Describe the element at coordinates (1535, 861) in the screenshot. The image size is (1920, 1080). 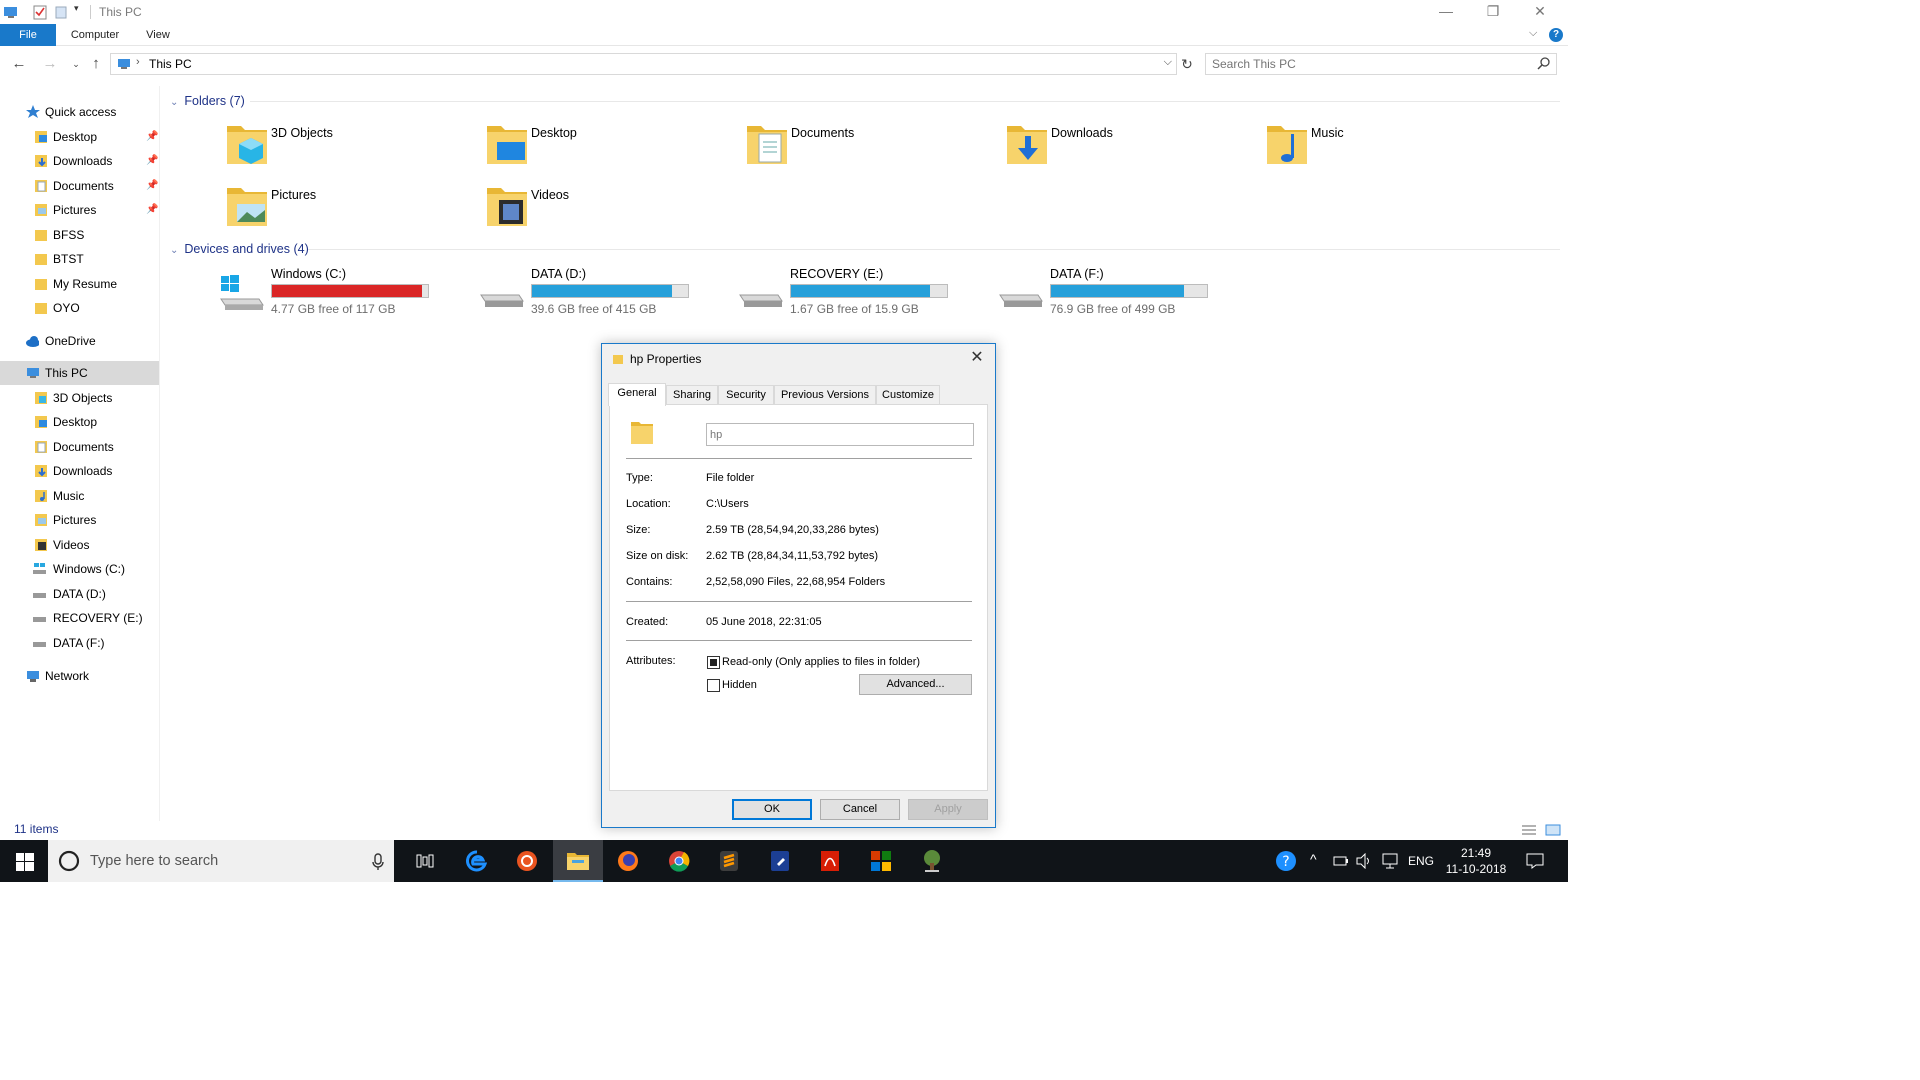
I see `action-center-icon` at that location.